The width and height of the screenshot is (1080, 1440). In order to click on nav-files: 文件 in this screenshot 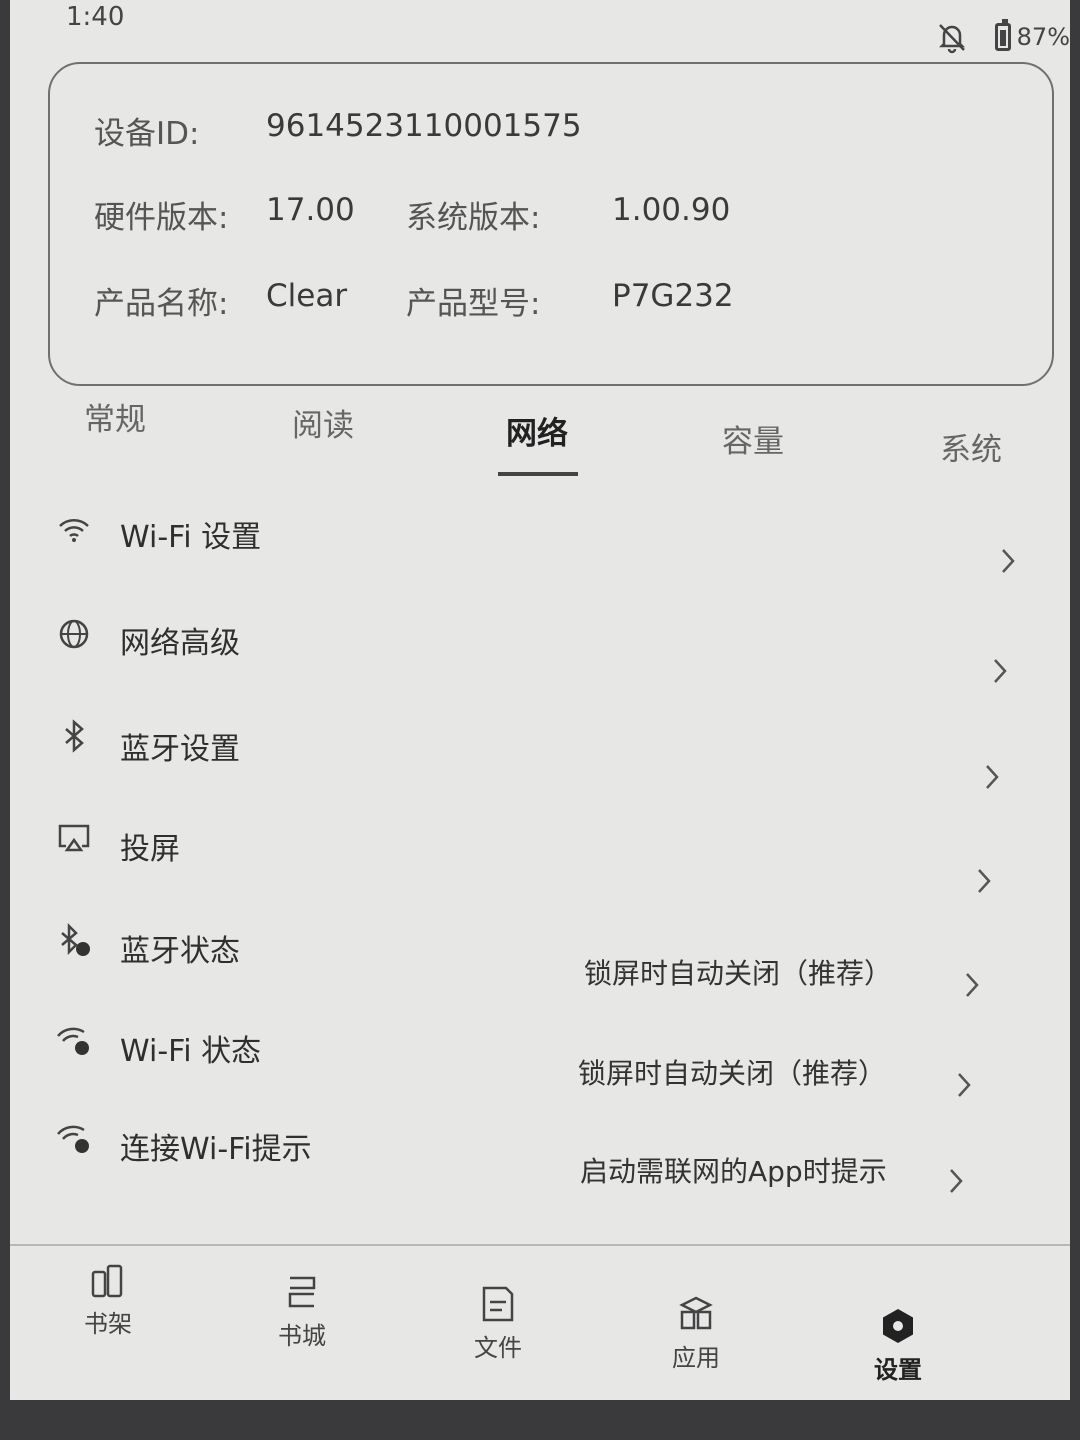, I will do `click(498, 1323)`.